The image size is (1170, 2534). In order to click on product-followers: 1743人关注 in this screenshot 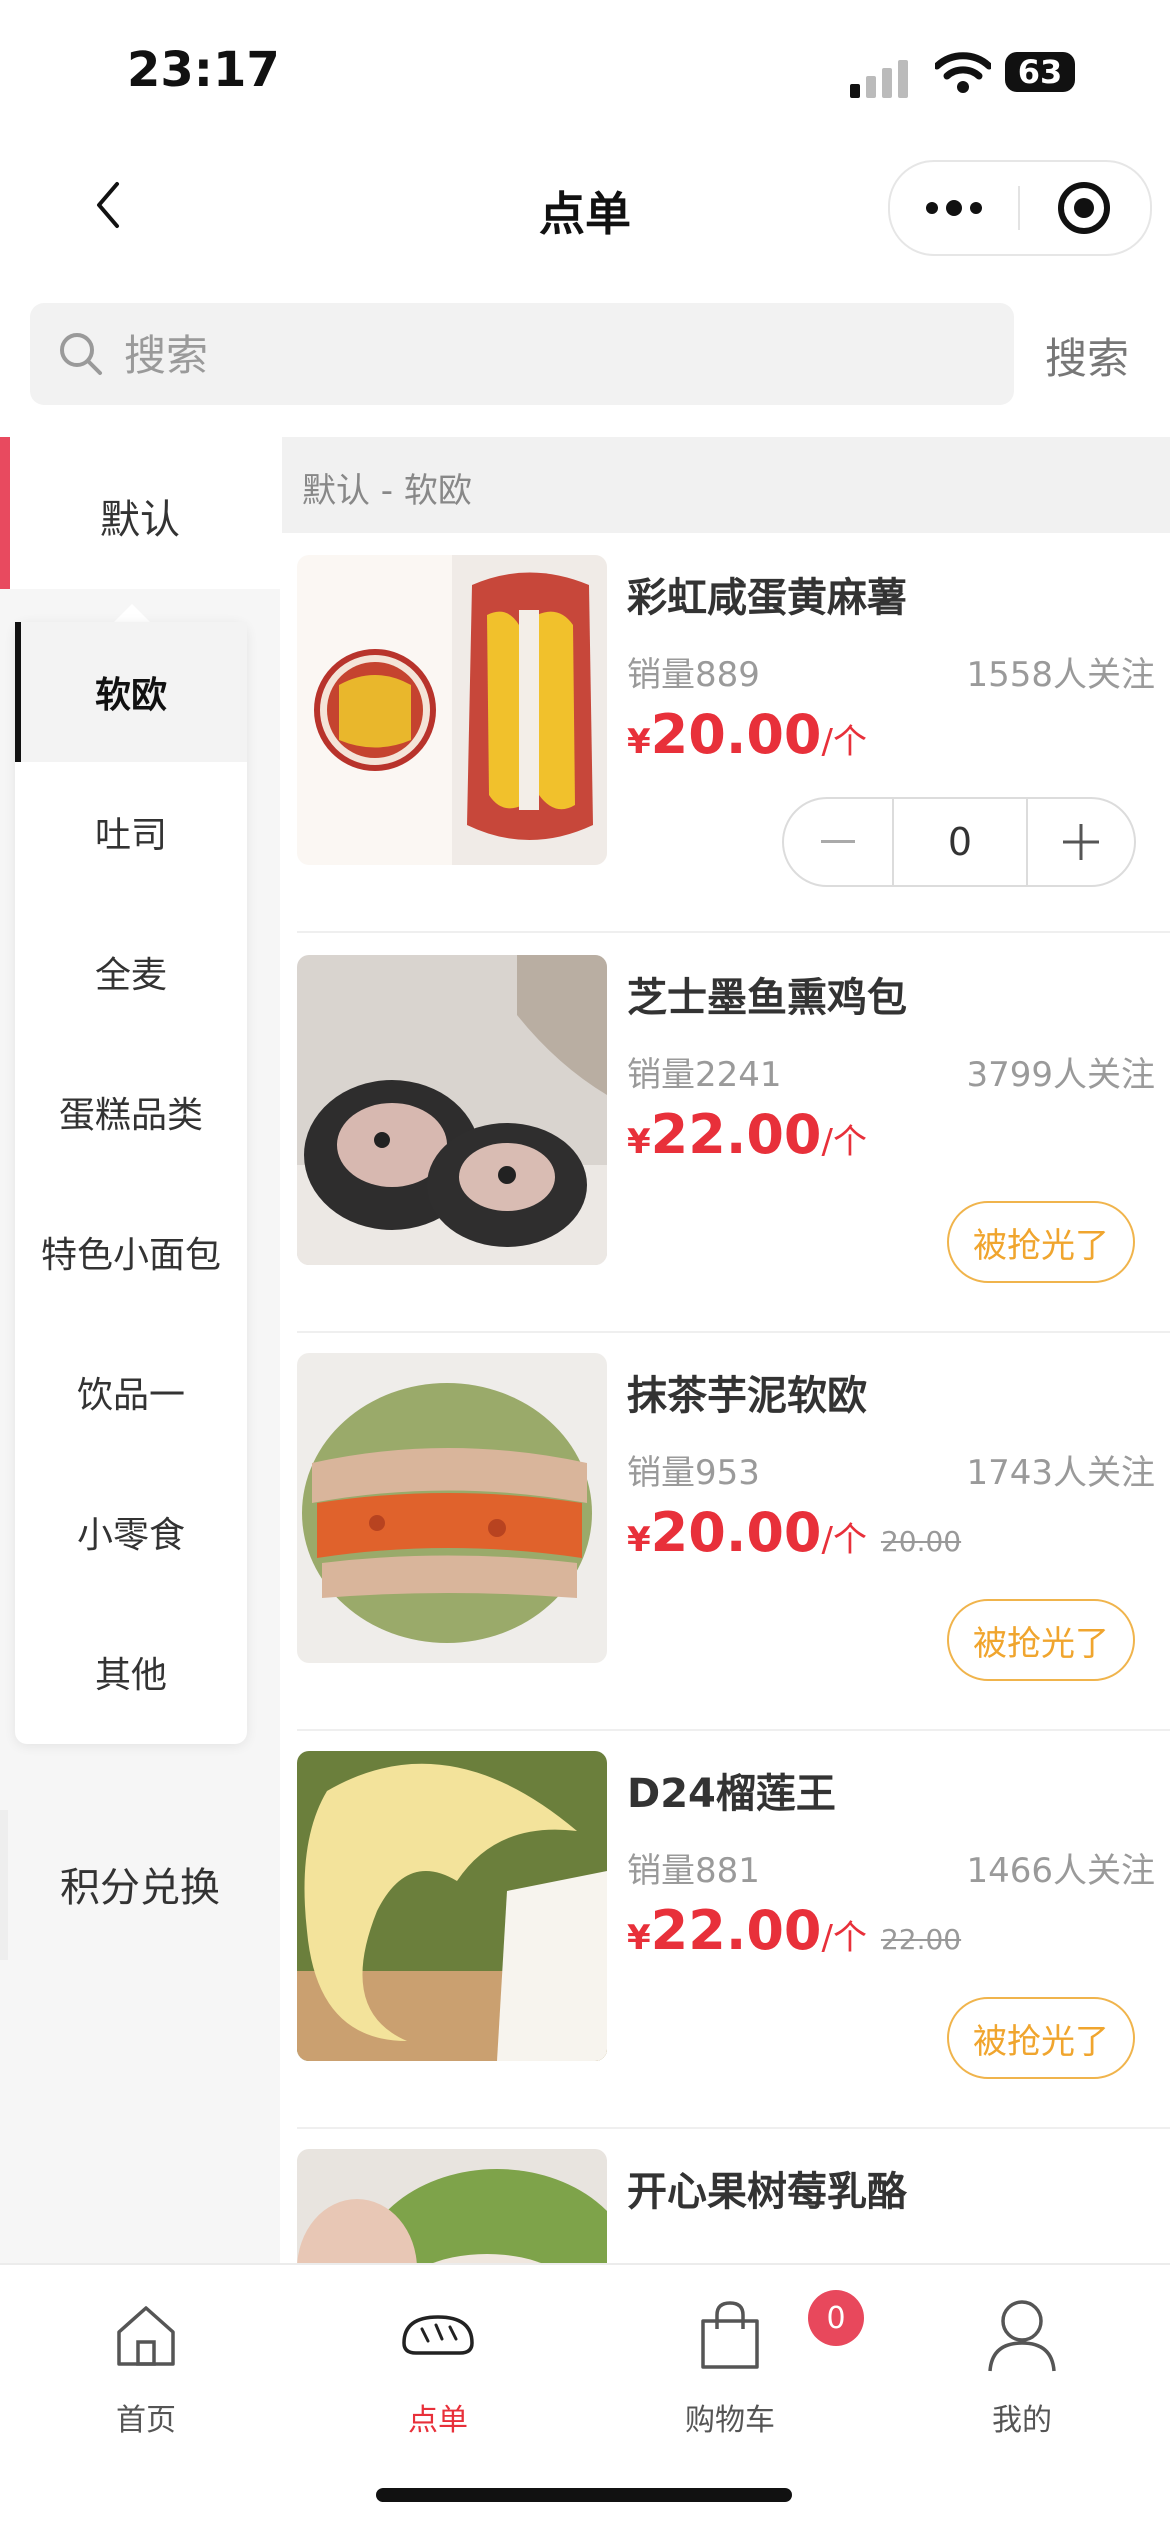, I will do `click(1060, 1473)`.